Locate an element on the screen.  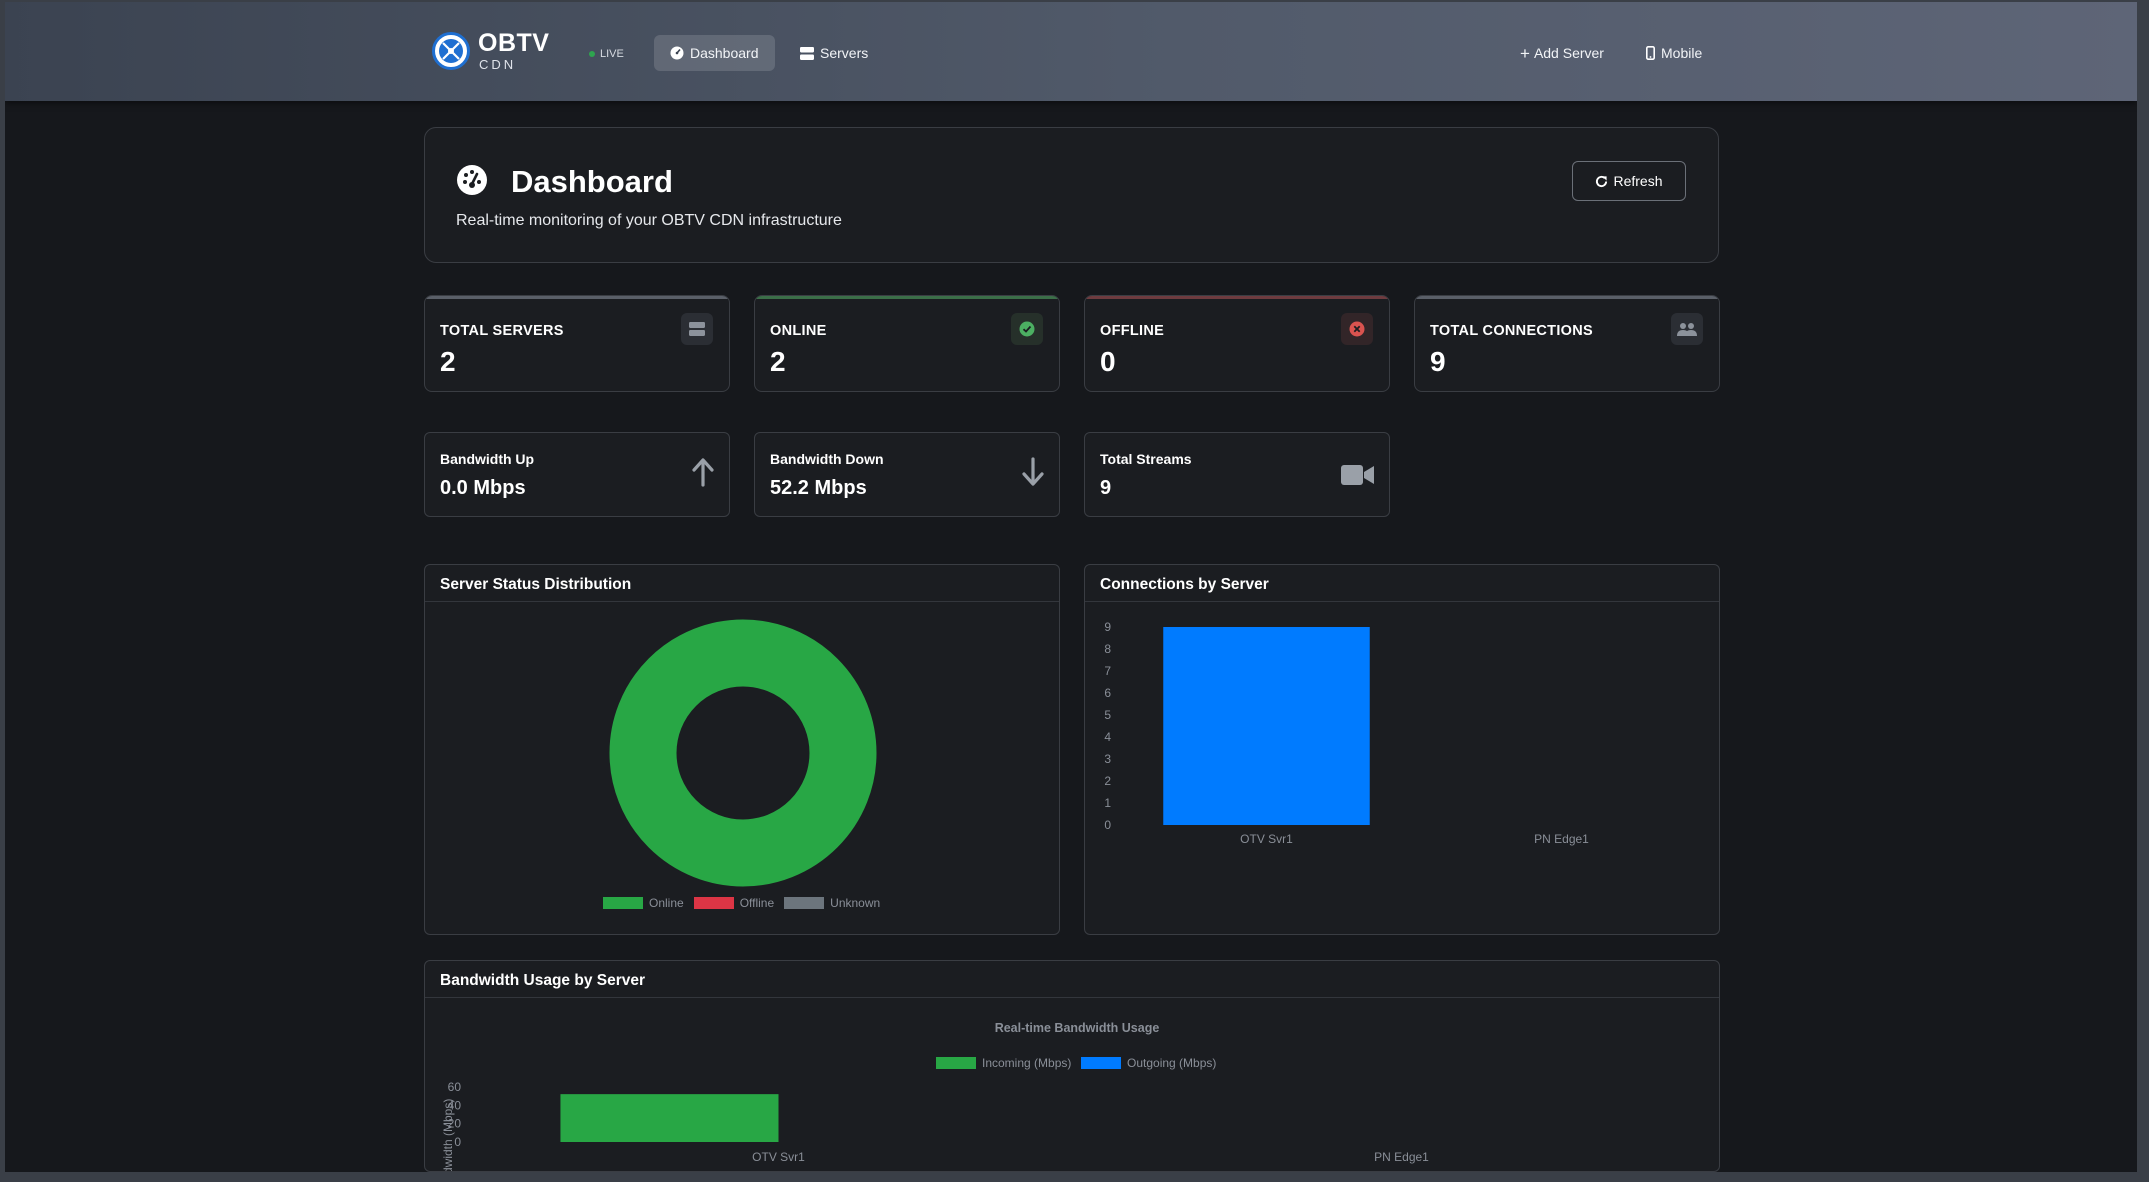
check-circle-icon is located at coordinates (1027, 329).